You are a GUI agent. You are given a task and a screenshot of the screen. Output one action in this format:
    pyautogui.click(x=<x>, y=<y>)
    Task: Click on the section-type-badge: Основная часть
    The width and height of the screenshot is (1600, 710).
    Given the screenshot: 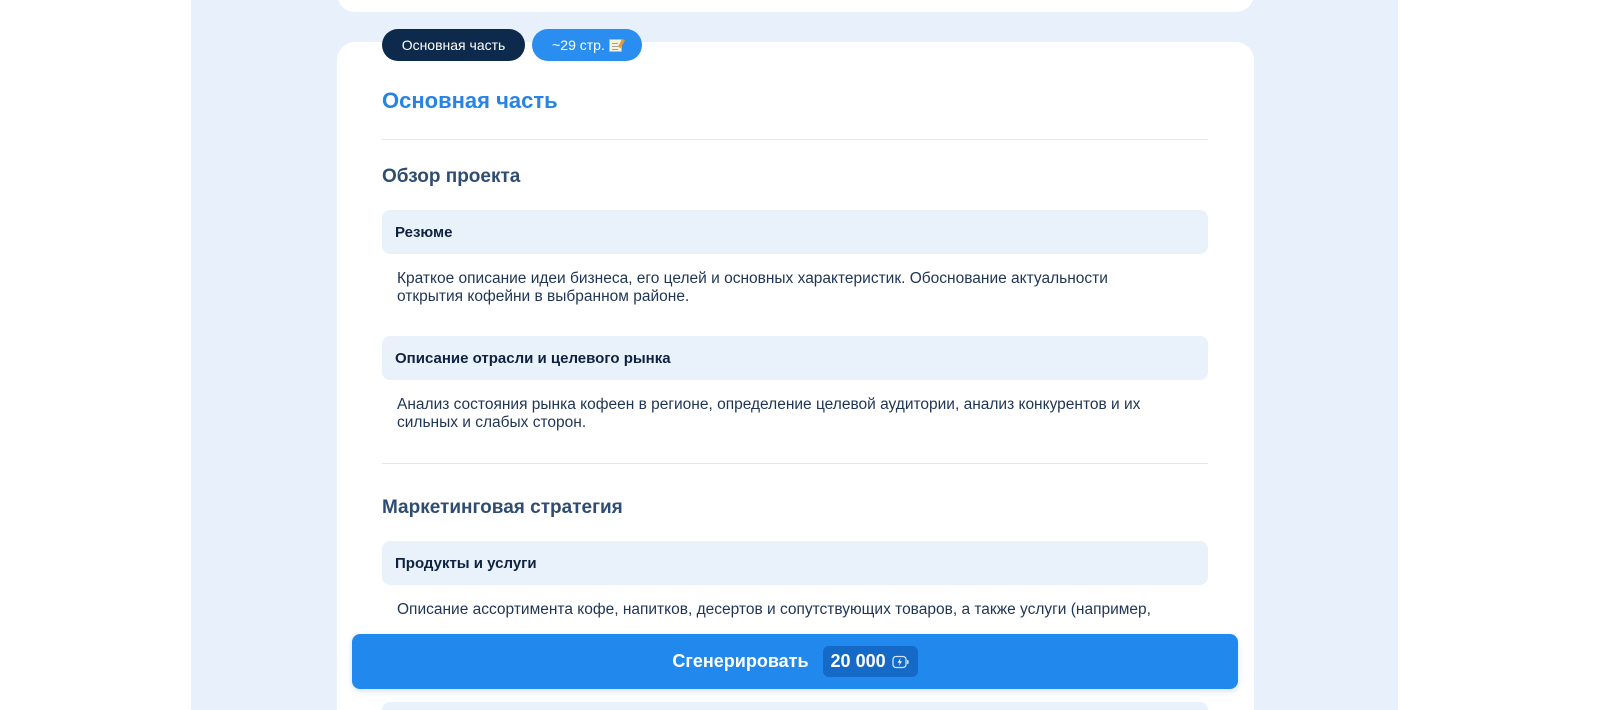 What is the action you would take?
    pyautogui.click(x=453, y=45)
    